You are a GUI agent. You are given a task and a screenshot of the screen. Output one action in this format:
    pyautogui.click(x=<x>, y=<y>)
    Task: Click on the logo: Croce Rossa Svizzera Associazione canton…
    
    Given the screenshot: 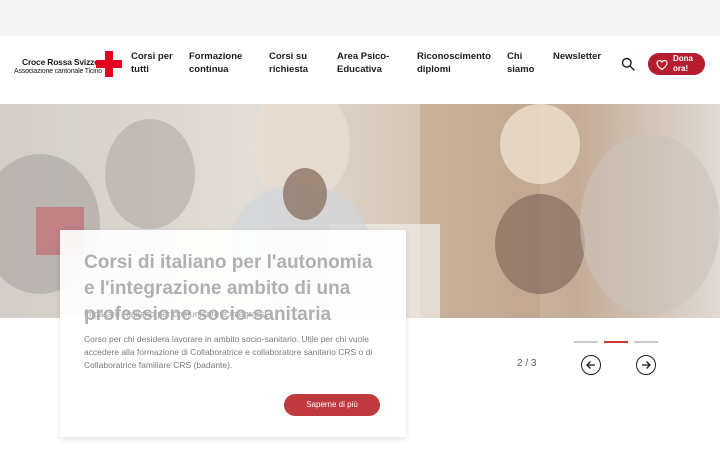 What is the action you would take?
    pyautogui.click(x=70, y=66)
    